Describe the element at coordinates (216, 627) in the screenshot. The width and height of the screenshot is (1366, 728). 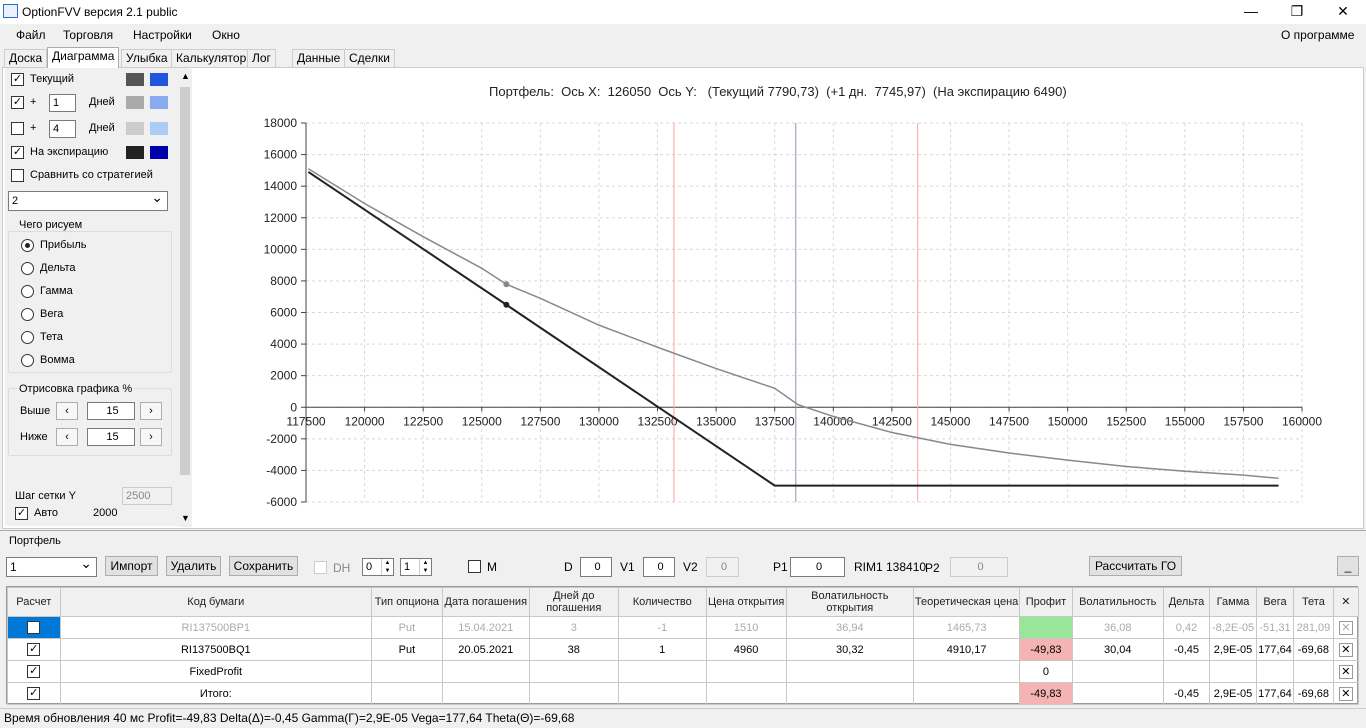
I see `table-cell: RI137500BP1` at that location.